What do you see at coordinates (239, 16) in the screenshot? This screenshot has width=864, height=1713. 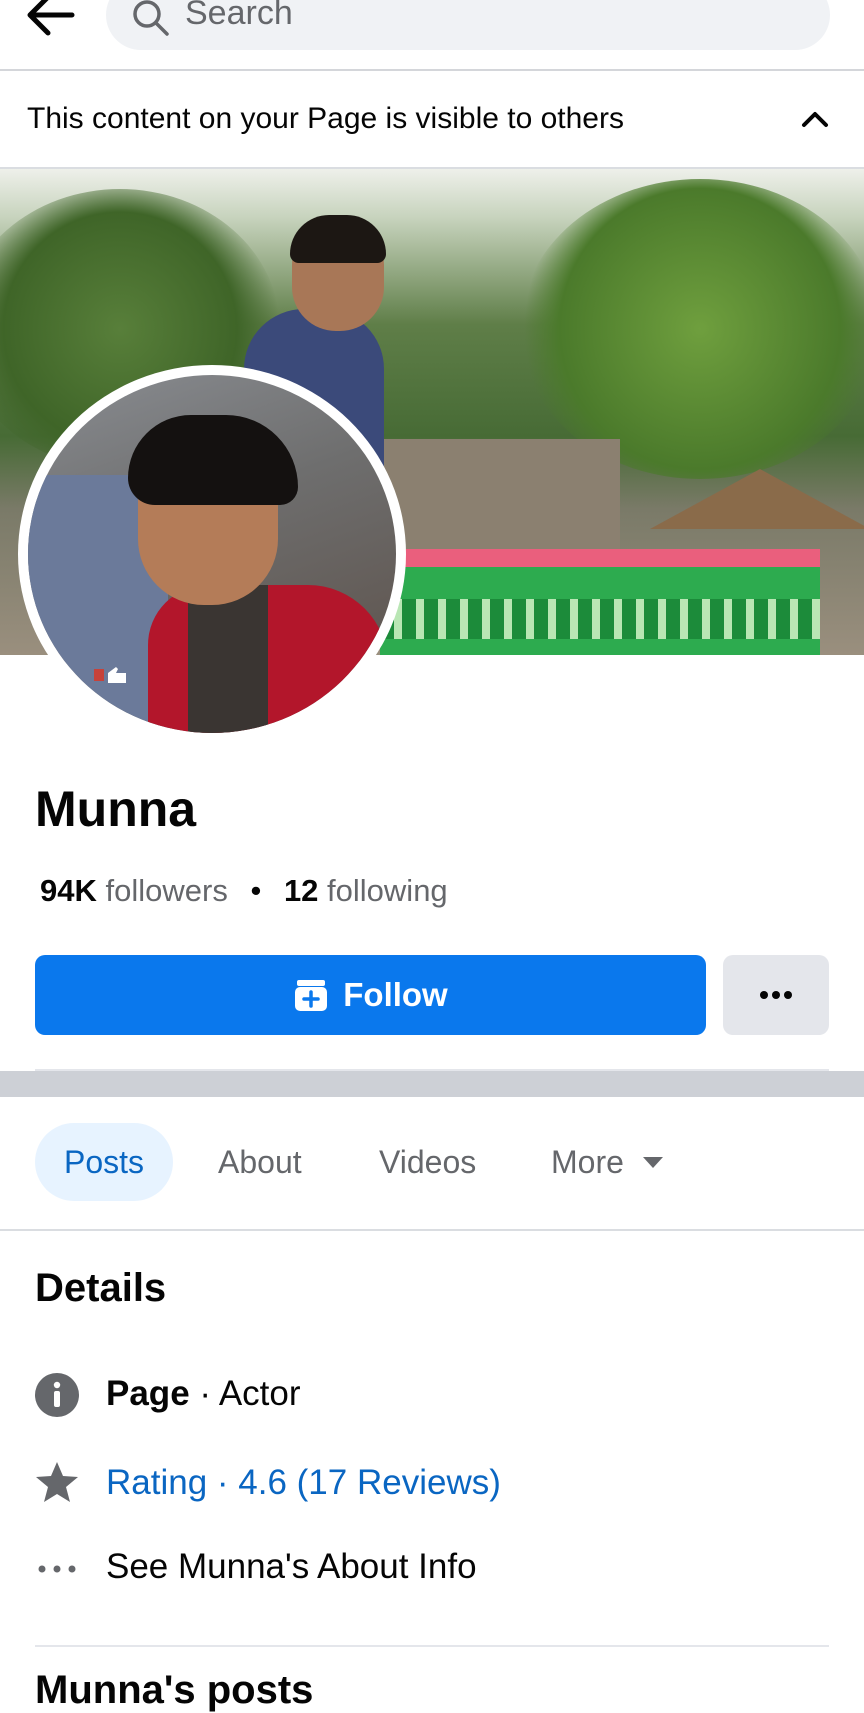 I see `search-placeholder: Search` at bounding box center [239, 16].